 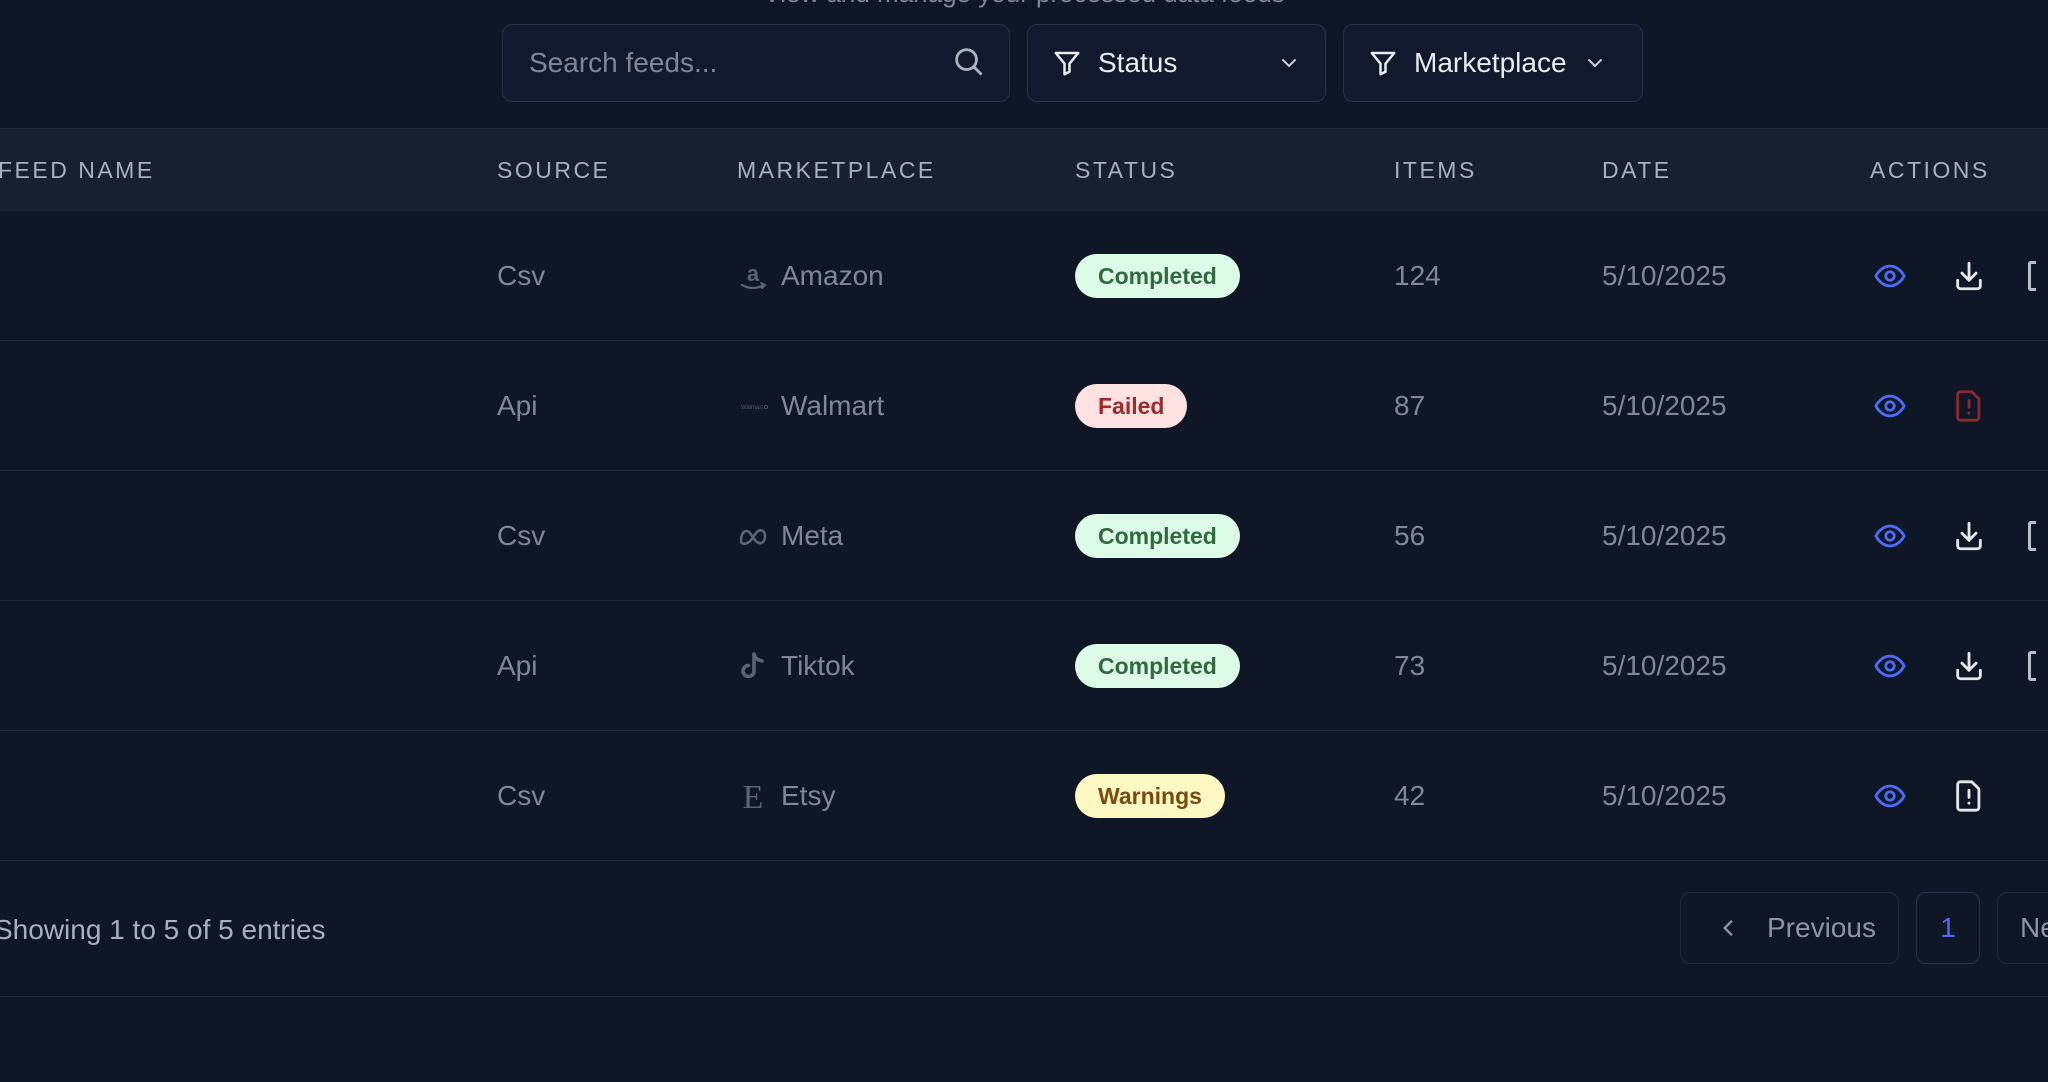 What do you see at coordinates (1410, 405) in the screenshot?
I see `feed-items-count: 87` at bounding box center [1410, 405].